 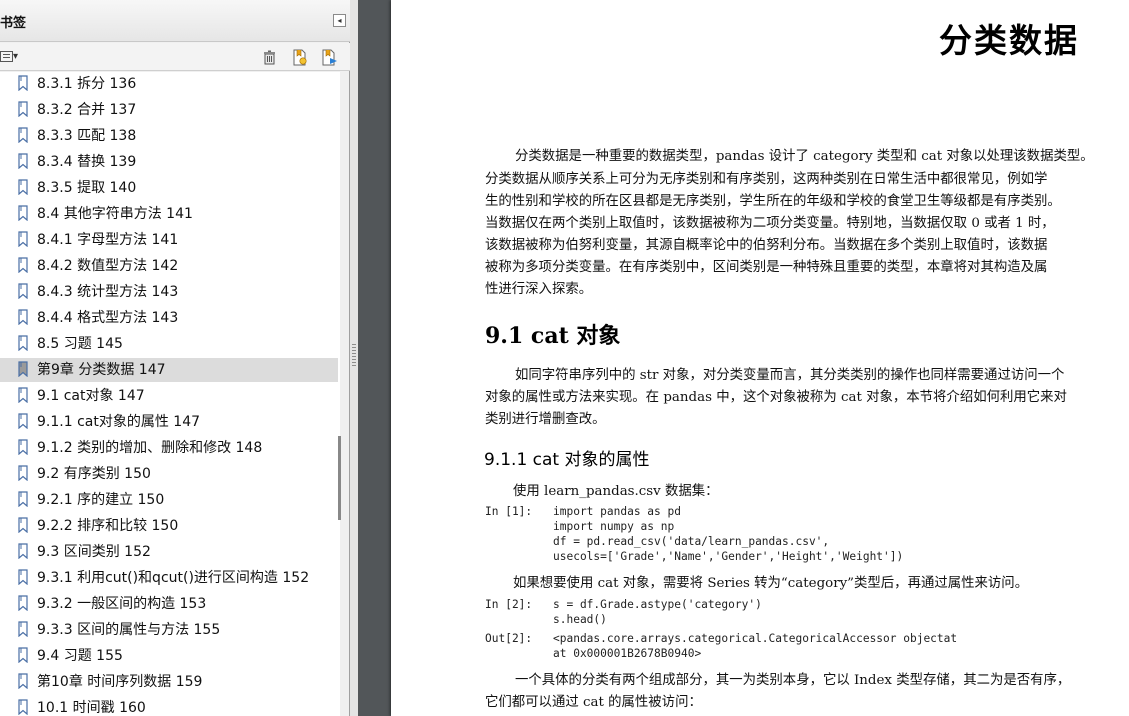 I want to click on bookmark-item: 8.4.1 字母型方法 141, so click(x=169, y=240).